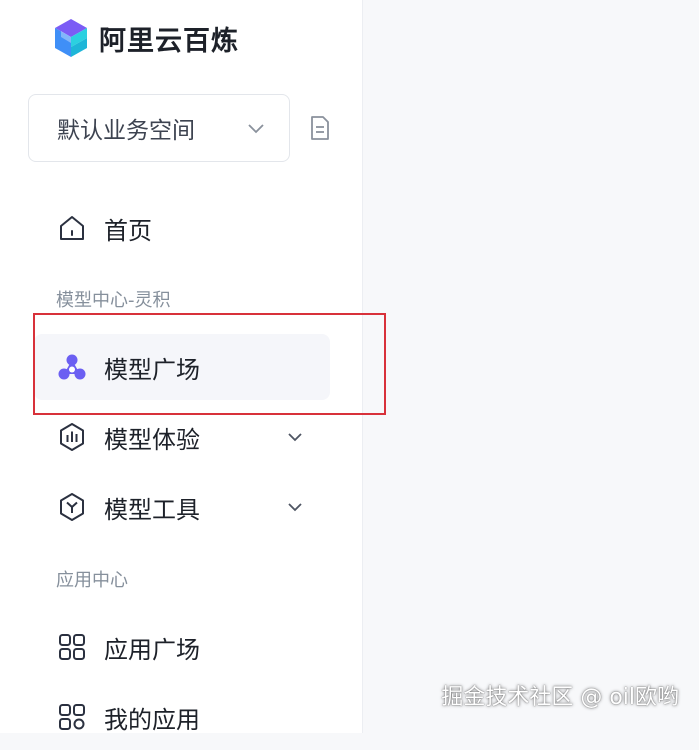  I want to click on nav-item-my-apps: 我的应用, so click(182, 717).